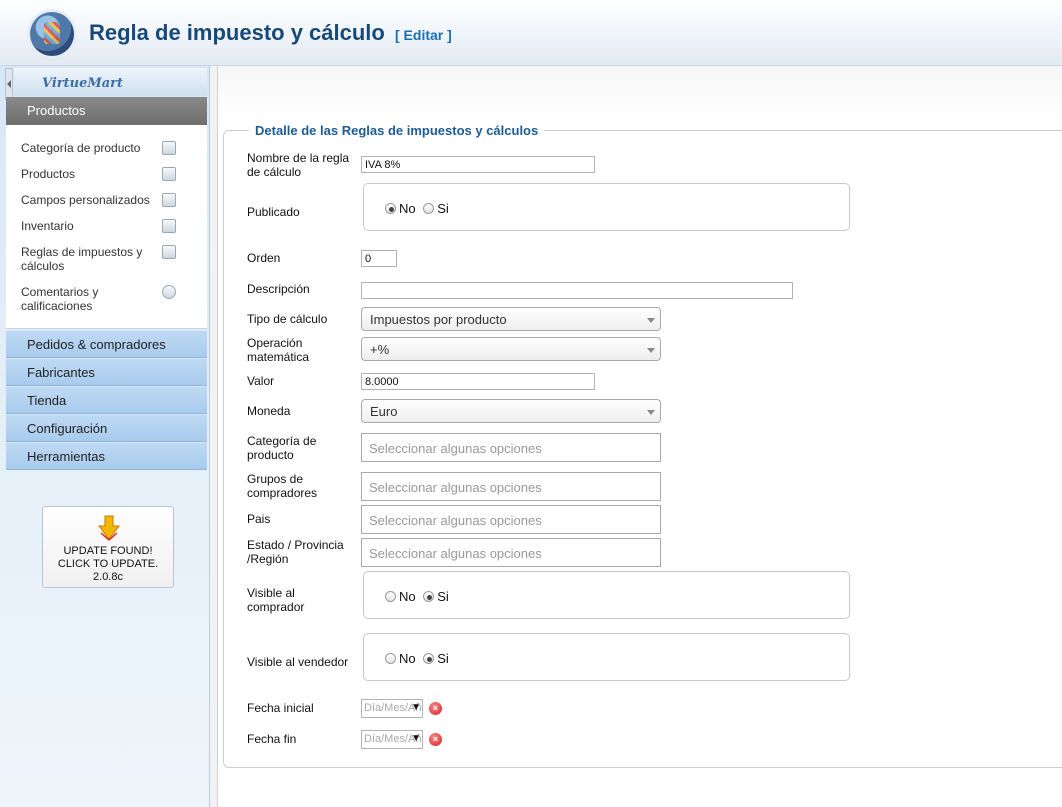  What do you see at coordinates (295, 552) in the screenshot?
I see `state-label: Estado / Provincia /Región` at bounding box center [295, 552].